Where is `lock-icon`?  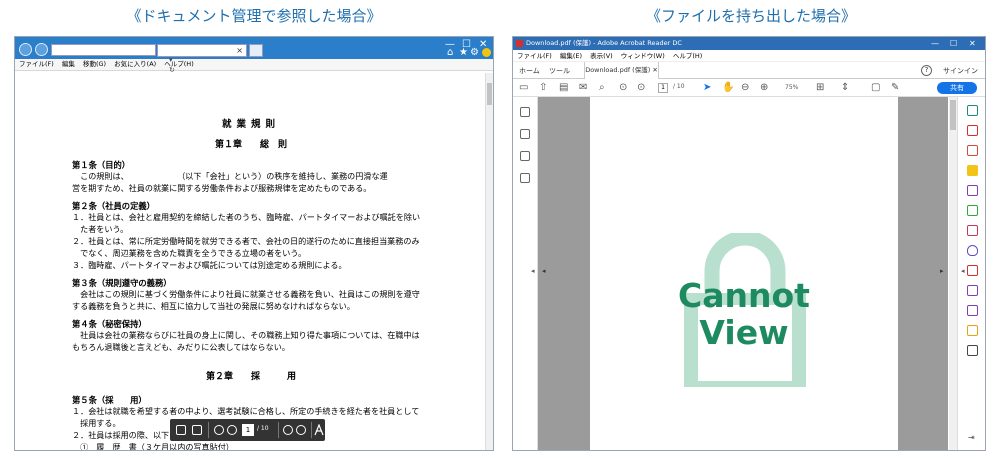
lock-icon is located at coordinates (525, 112).